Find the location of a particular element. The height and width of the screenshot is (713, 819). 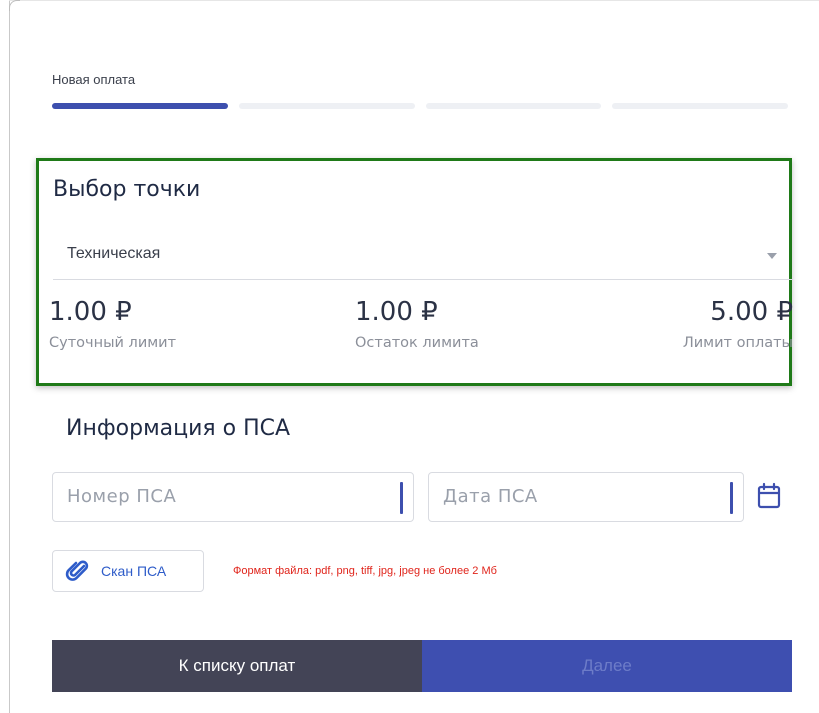

back-to-payments-button: К списку оплат is located at coordinates (237, 666).